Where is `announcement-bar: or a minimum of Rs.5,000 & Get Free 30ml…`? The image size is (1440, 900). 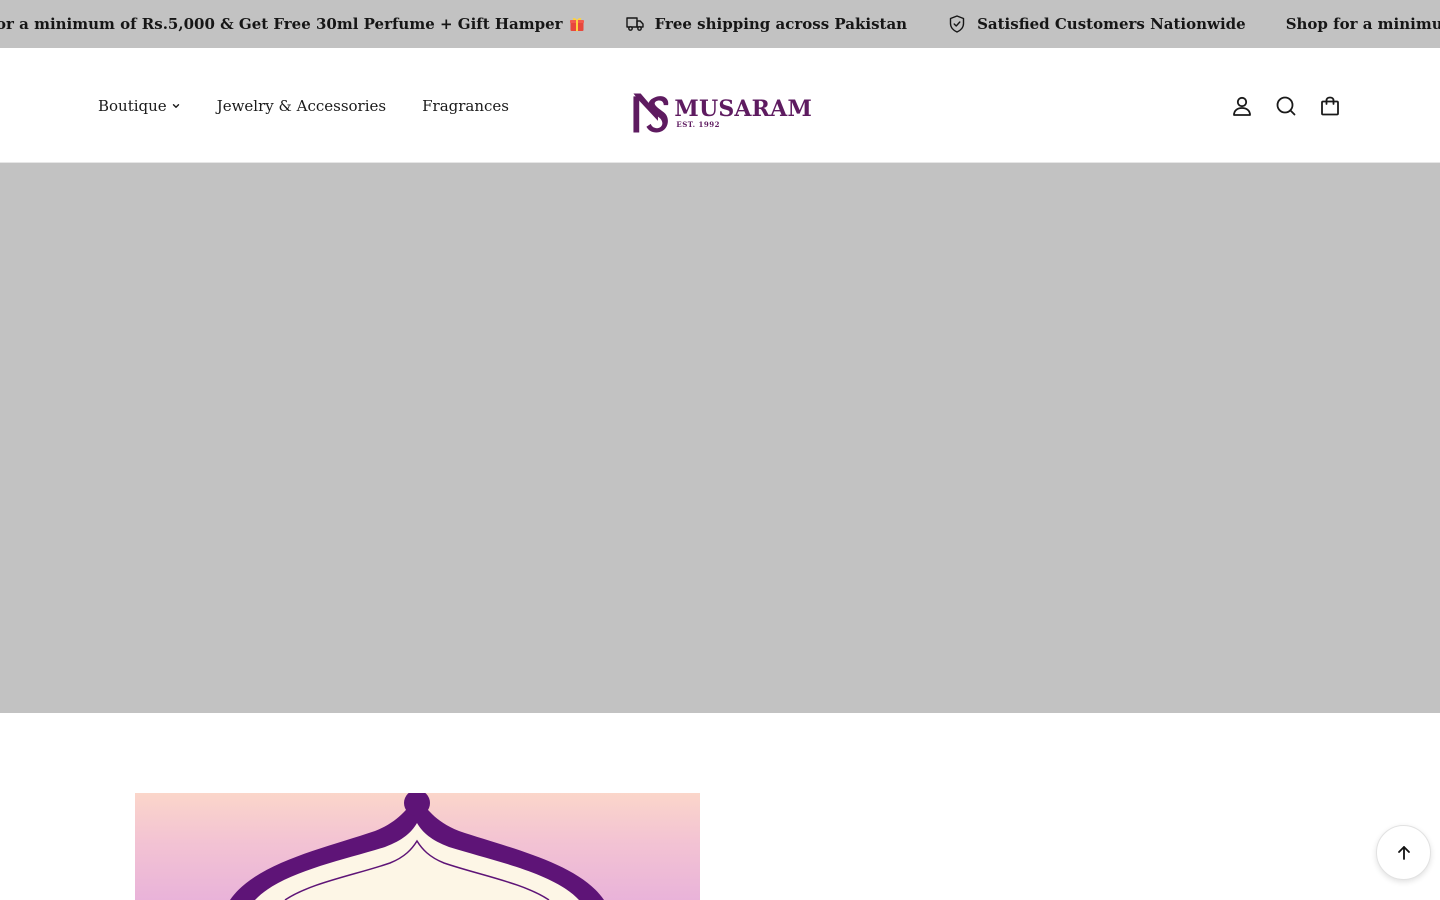
announcement-bar: or a minimum of Rs.5,000 & Get Free 30ml… is located at coordinates (720, 24).